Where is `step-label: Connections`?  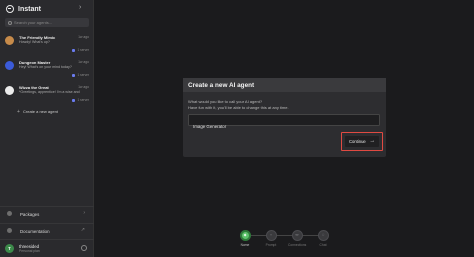 step-label: Connections is located at coordinates (297, 245).